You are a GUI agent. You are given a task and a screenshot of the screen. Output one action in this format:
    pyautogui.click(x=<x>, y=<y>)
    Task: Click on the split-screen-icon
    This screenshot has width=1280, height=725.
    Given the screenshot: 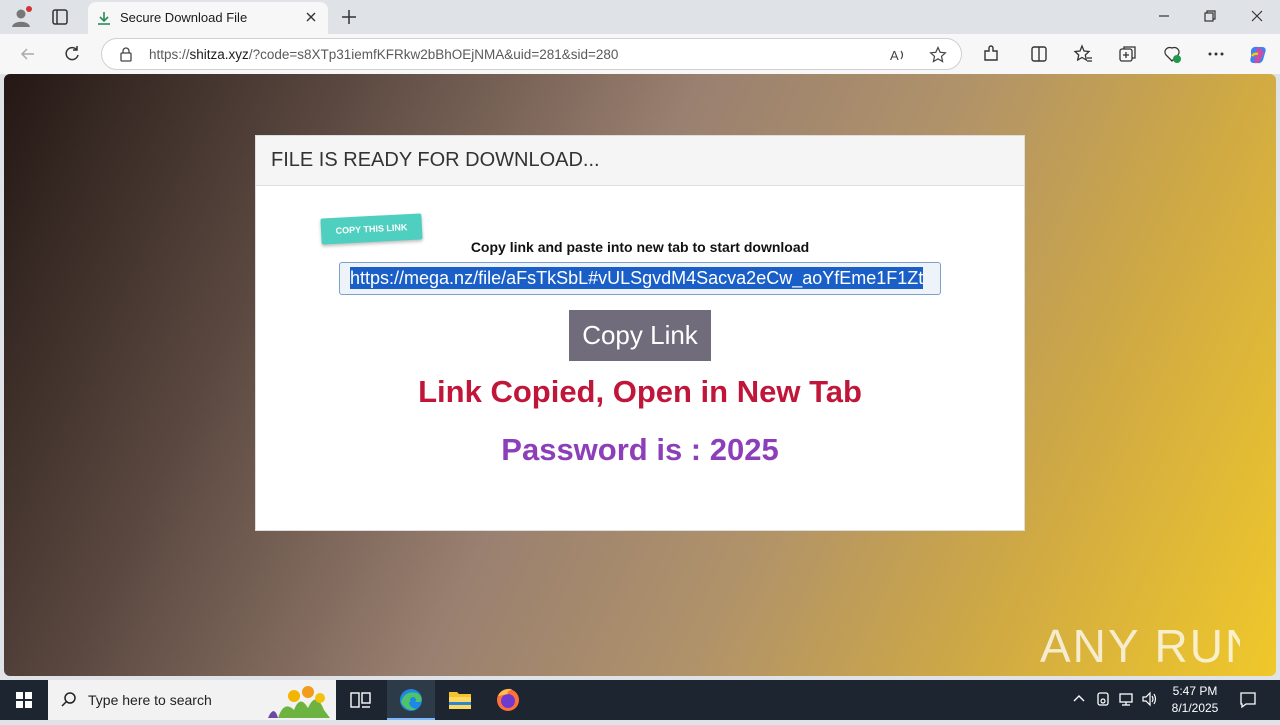 What is the action you would take?
    pyautogui.click(x=1039, y=54)
    